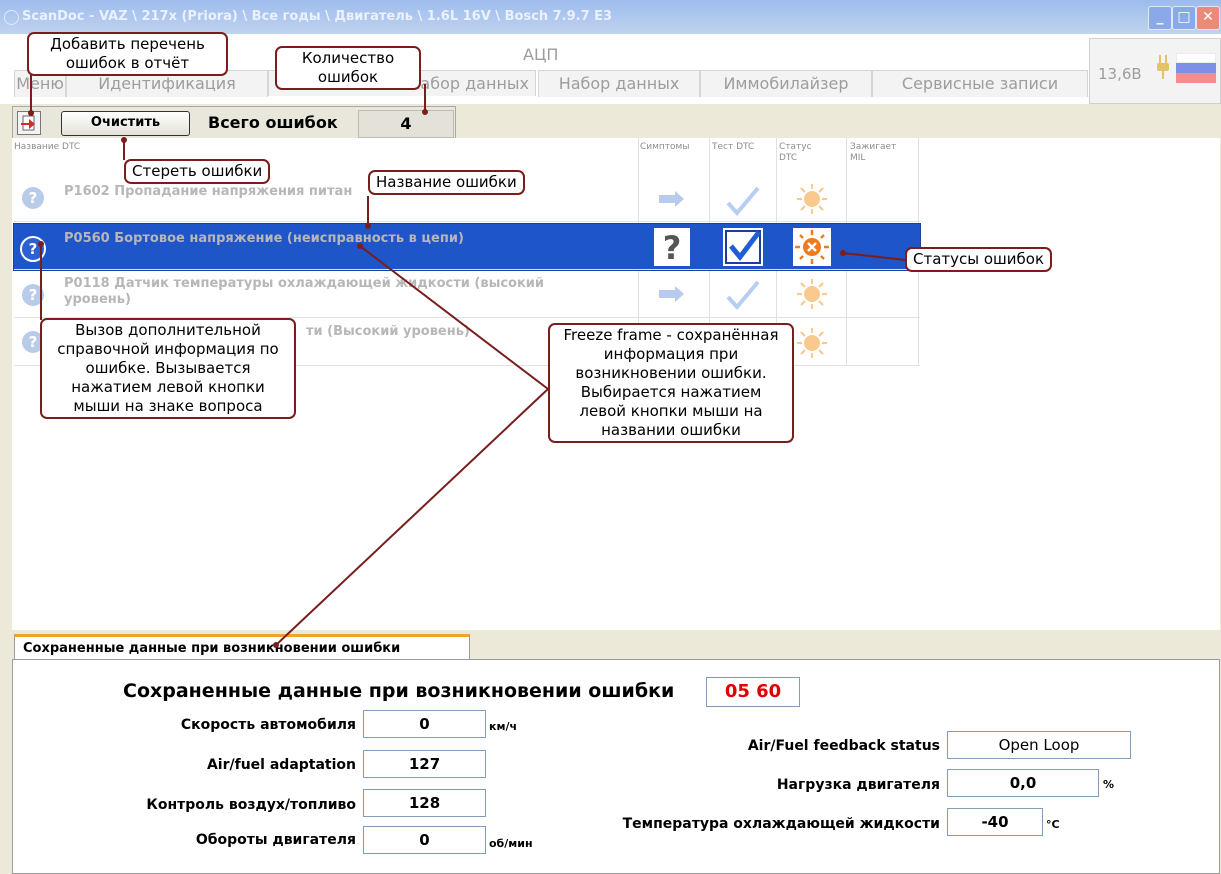 This screenshot has height=874, width=1221. I want to click on adc-label: АЦП, so click(541, 54).